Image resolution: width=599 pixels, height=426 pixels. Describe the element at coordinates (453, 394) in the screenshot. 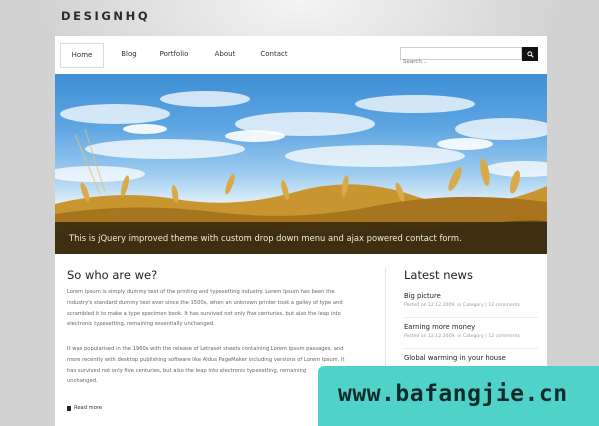

I see `watermark-text: www.bafangjie.cn` at that location.